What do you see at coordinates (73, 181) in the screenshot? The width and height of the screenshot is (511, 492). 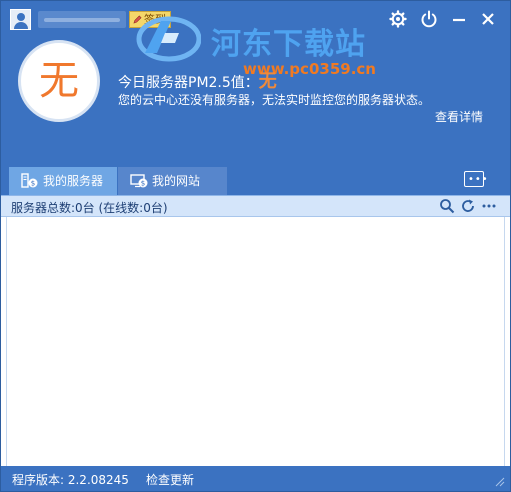 I see `tab-my-servers-label: 我的服务器` at bounding box center [73, 181].